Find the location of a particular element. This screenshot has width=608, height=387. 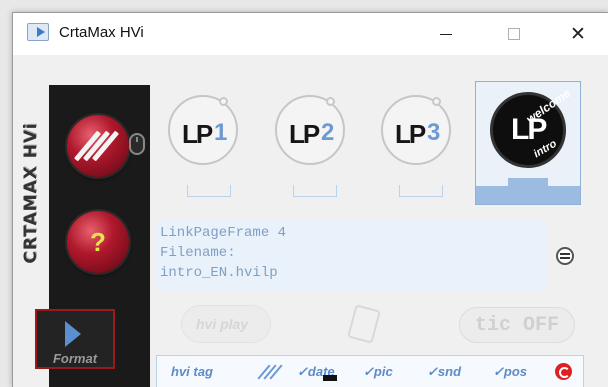

link-page-3-slot is located at coordinates (421, 191).